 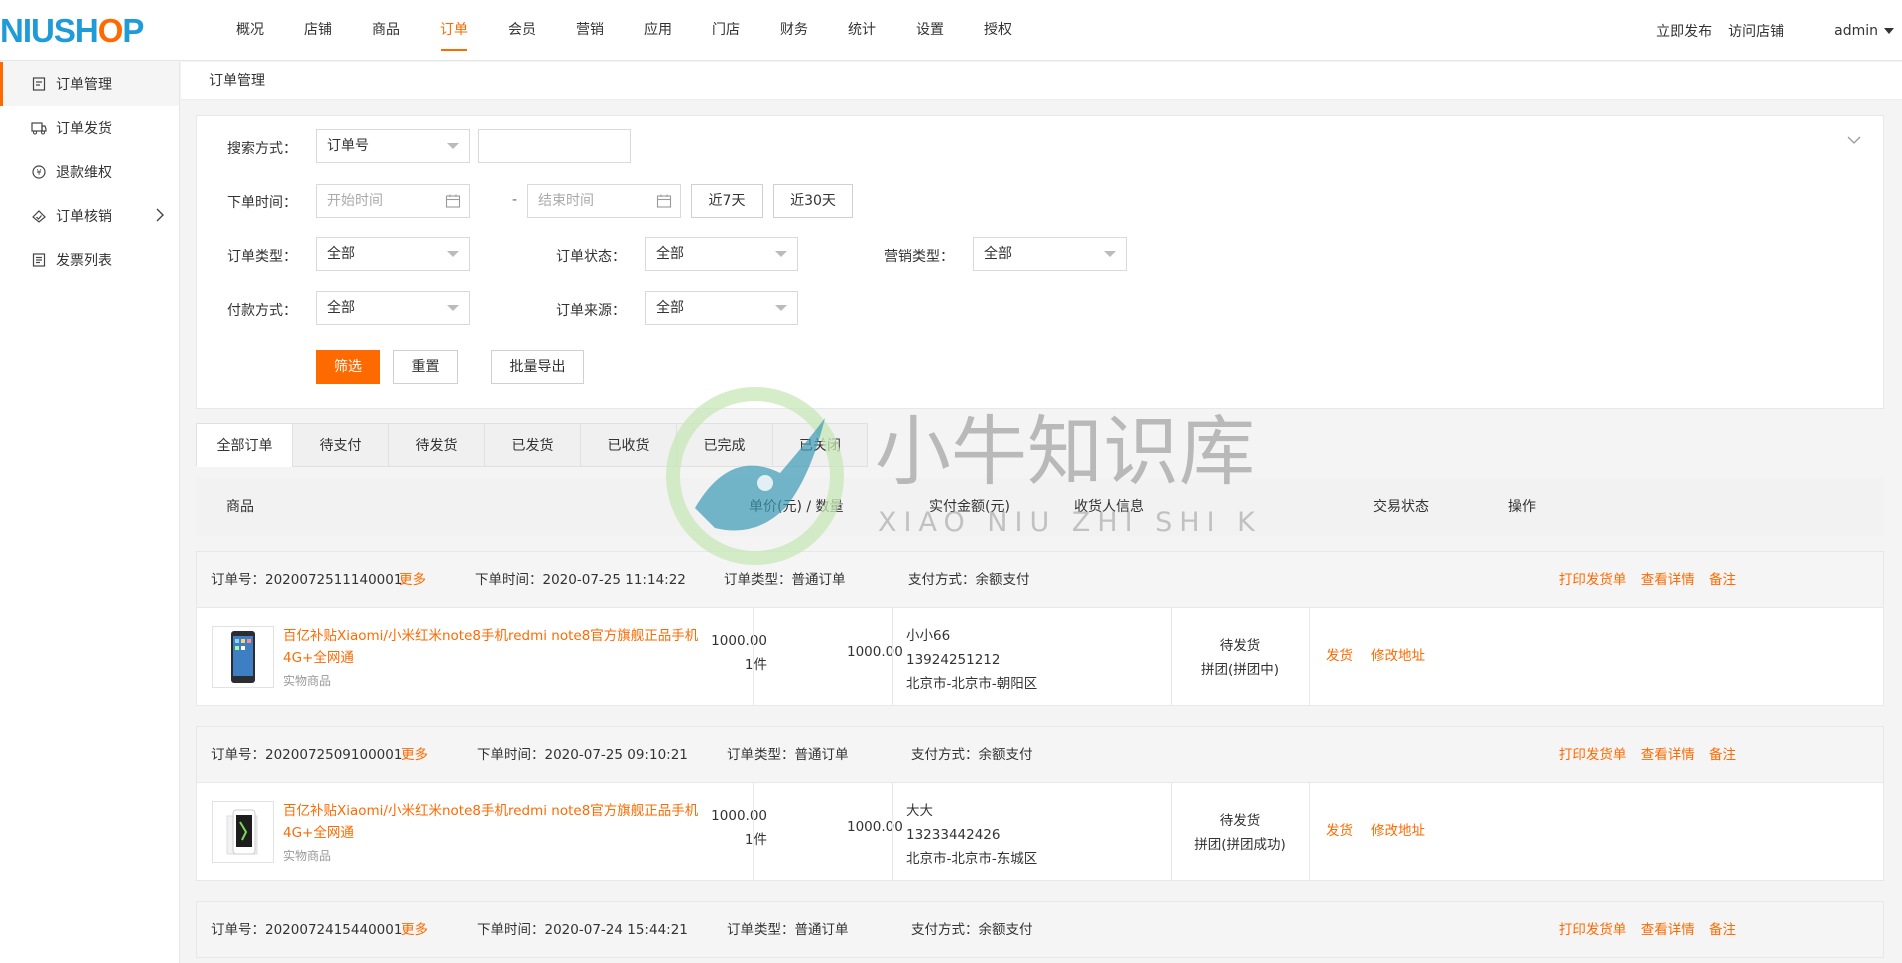 What do you see at coordinates (614, 580) in the screenshot?
I see `order-time-value: 2020-07-25 11:14:22` at bounding box center [614, 580].